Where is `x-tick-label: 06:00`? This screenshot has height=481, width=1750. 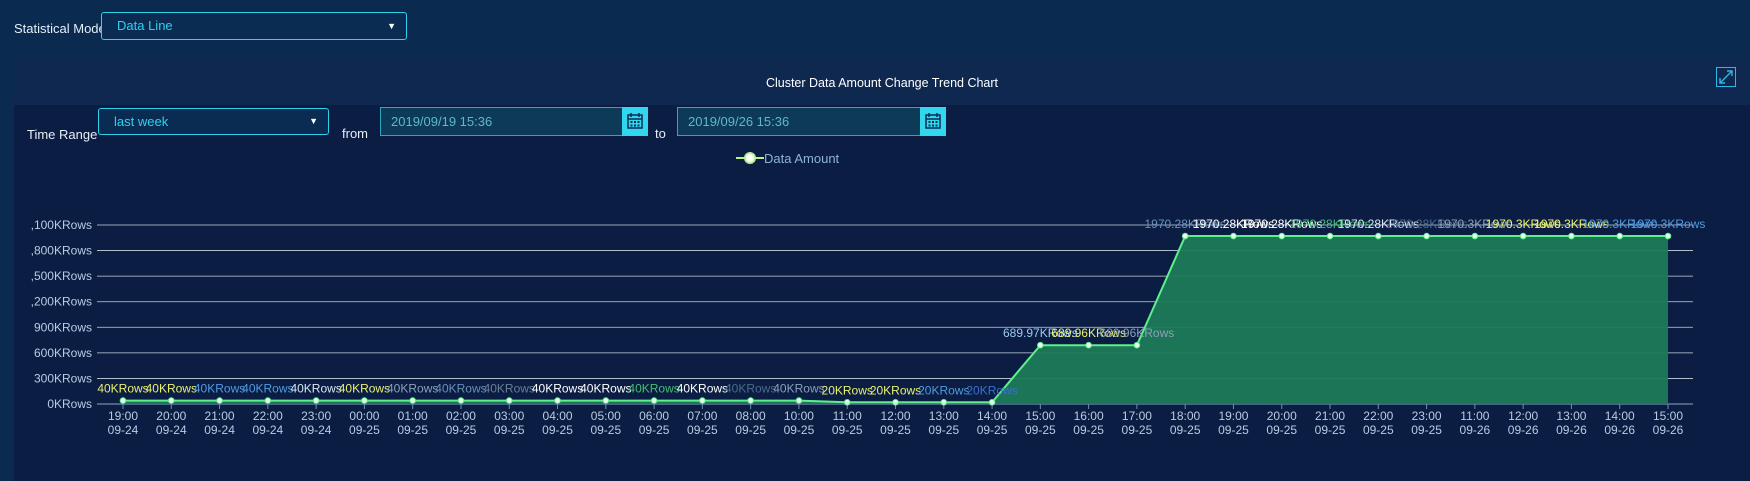 x-tick-label: 06:00 is located at coordinates (654, 416).